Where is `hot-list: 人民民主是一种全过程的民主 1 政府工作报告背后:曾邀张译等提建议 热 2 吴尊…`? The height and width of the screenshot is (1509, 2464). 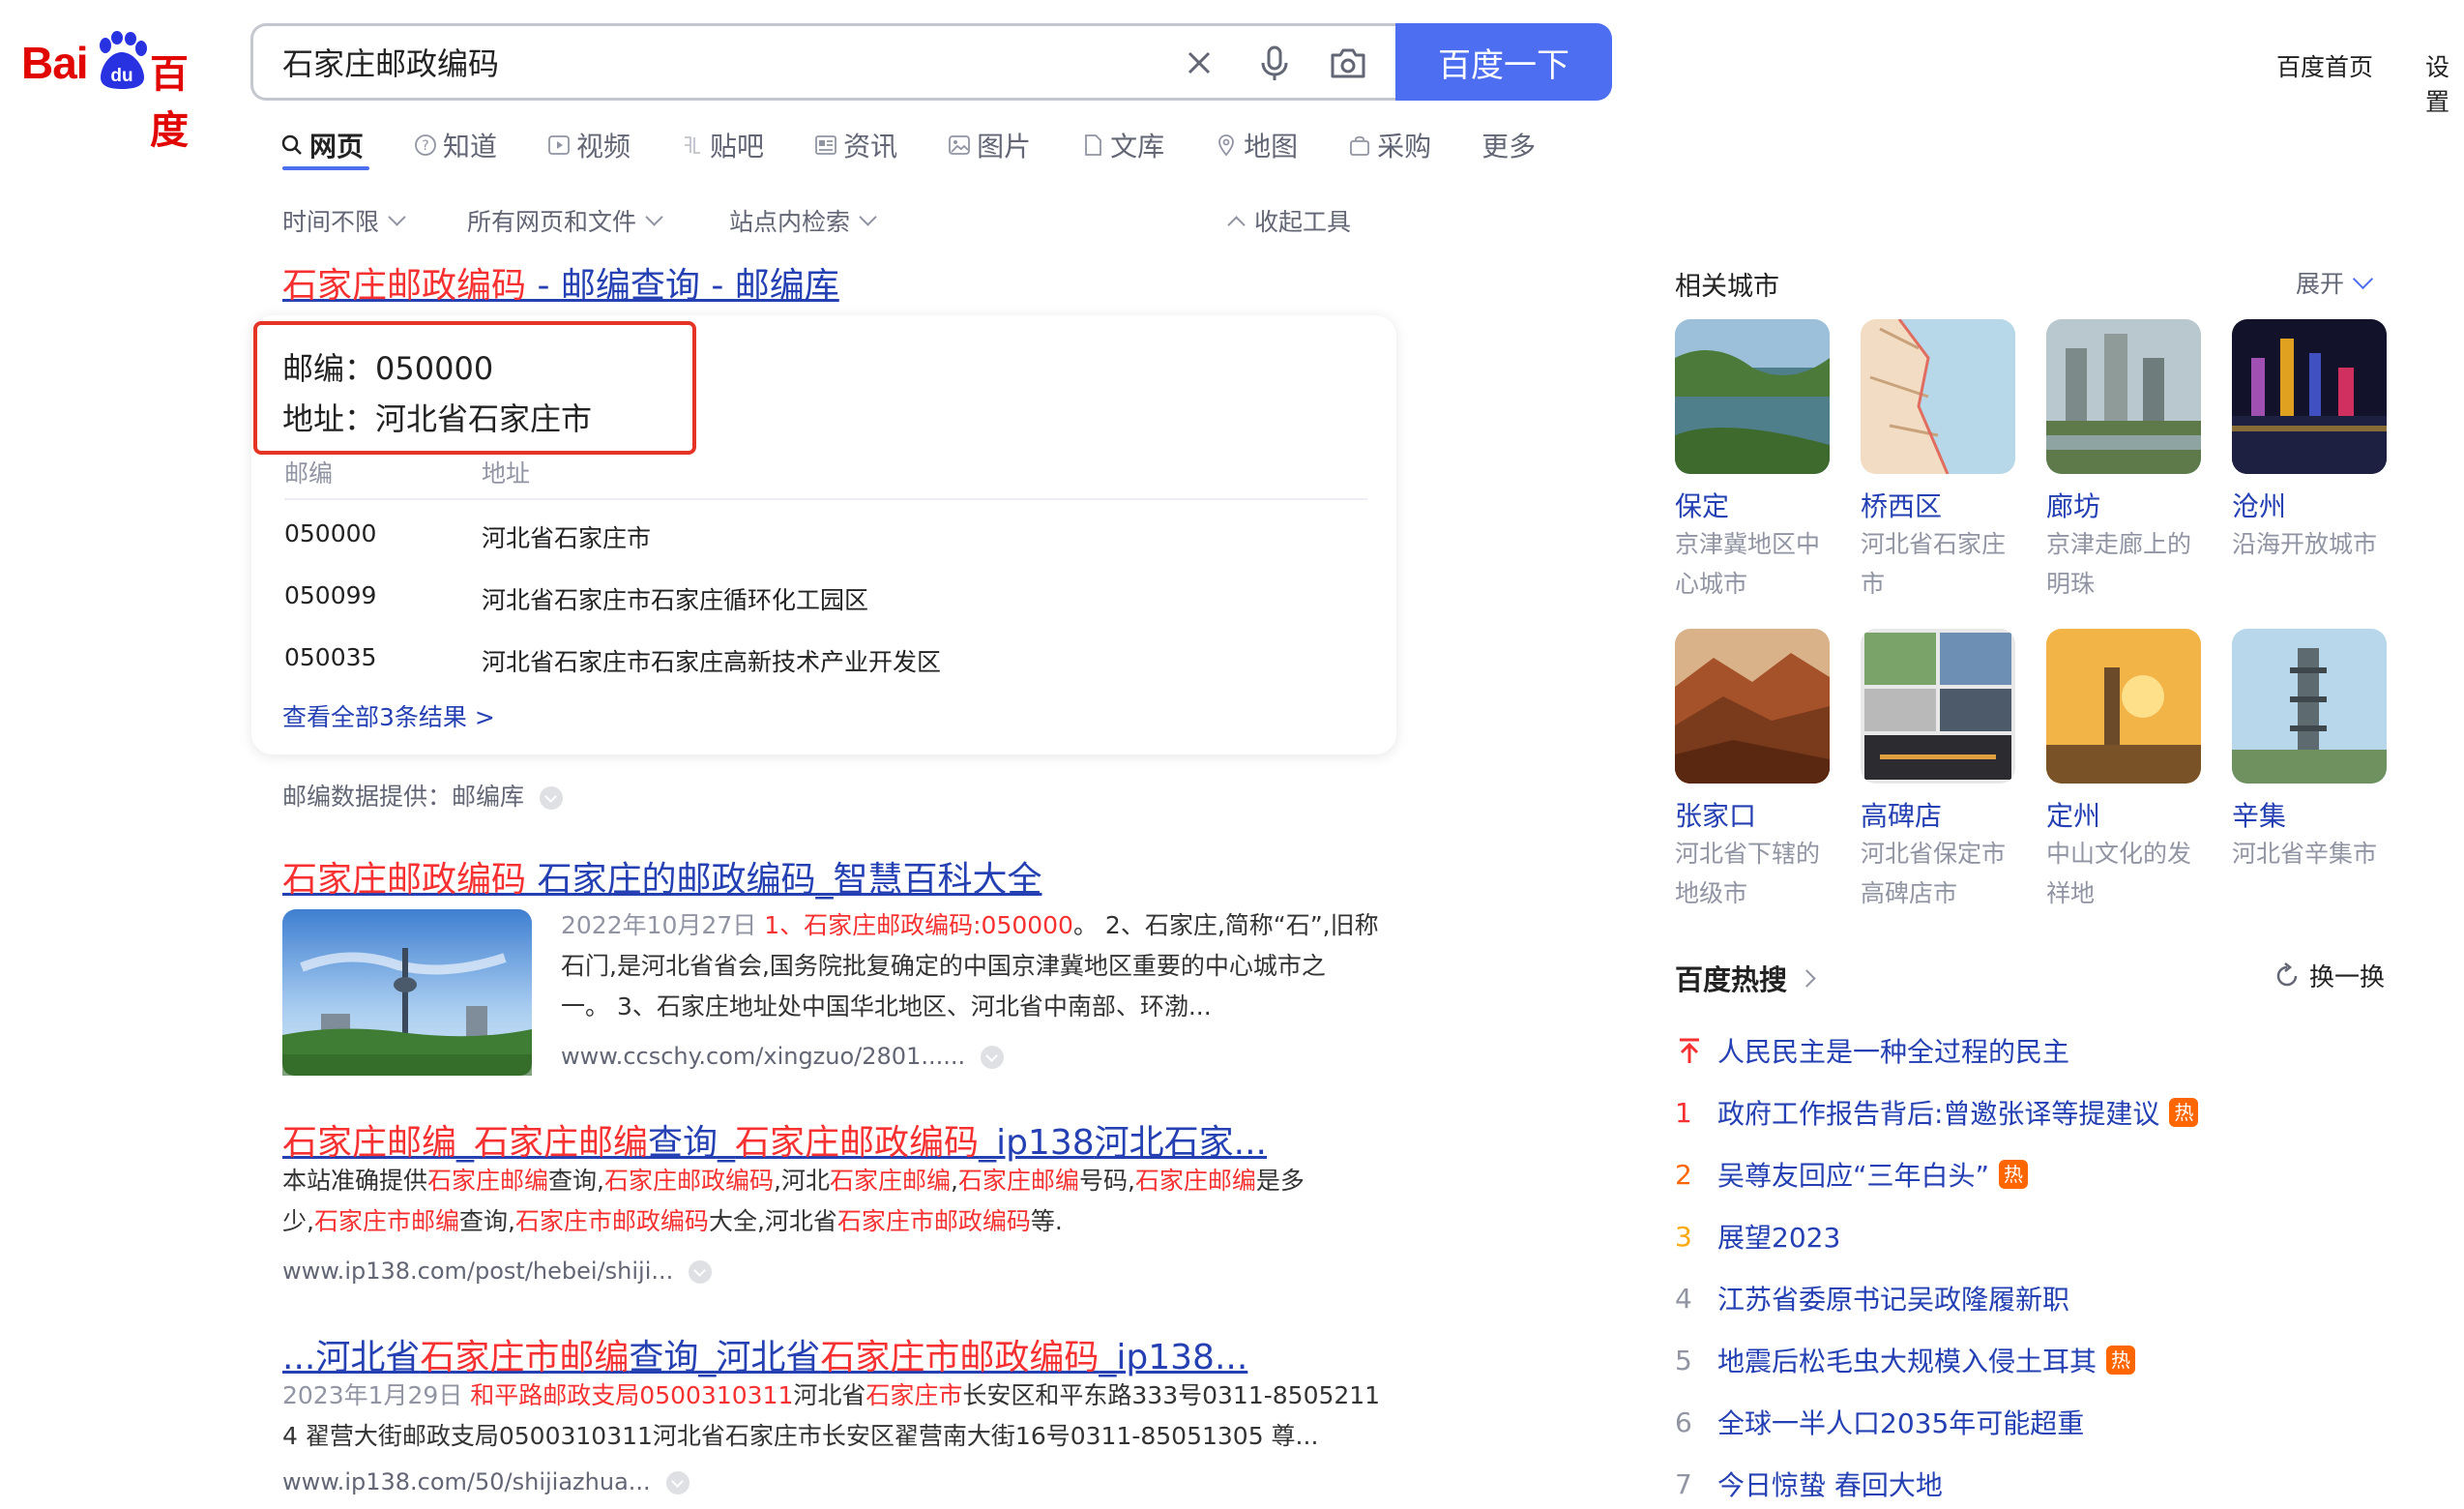
hot-list: 人民民主是一种全过程的民主 1 政府工作报告背后:曾邀张译等提建议 热 2 吴尊… is located at coordinates (2013, 1265).